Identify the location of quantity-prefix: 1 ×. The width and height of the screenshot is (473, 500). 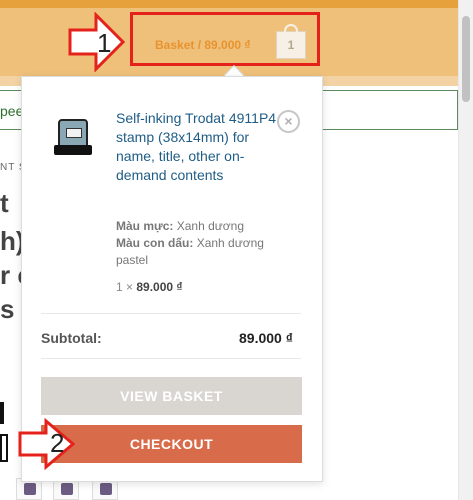
(126, 287).